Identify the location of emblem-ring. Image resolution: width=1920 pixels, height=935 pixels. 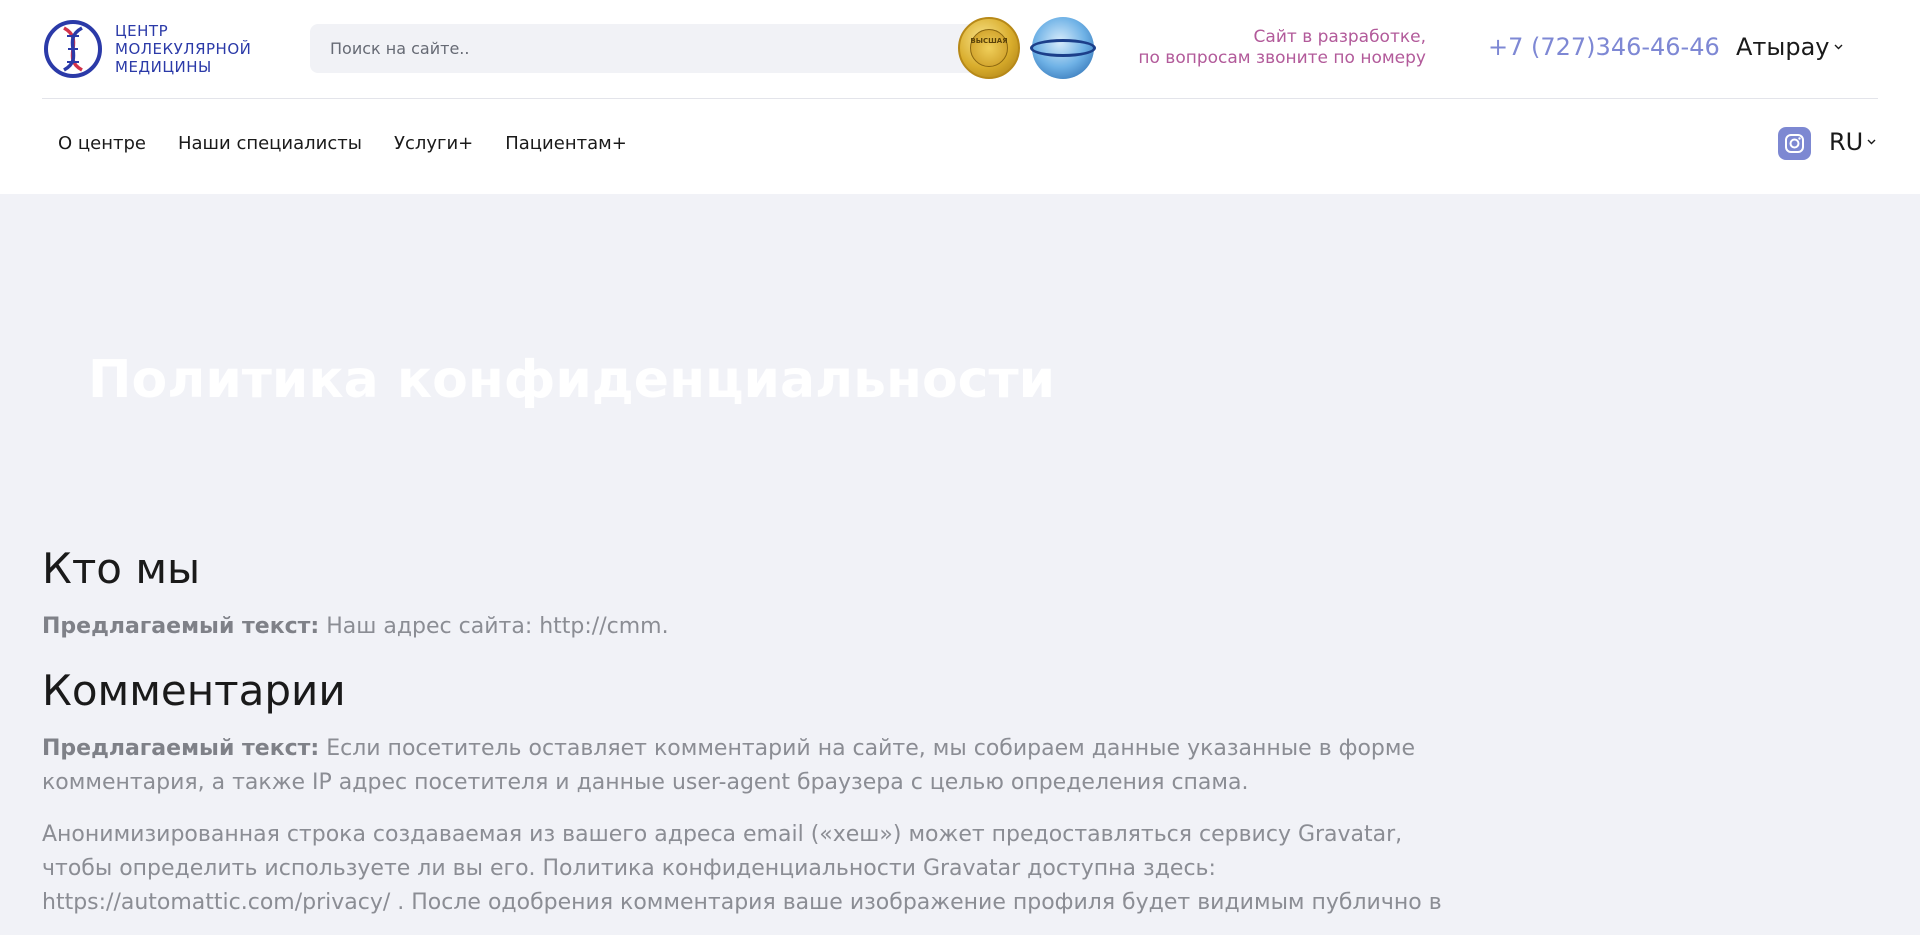
(1063, 48).